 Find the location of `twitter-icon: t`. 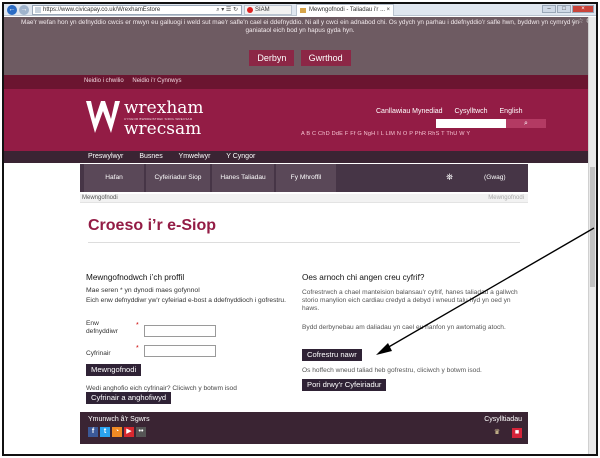

twitter-icon: t is located at coordinates (105, 432).